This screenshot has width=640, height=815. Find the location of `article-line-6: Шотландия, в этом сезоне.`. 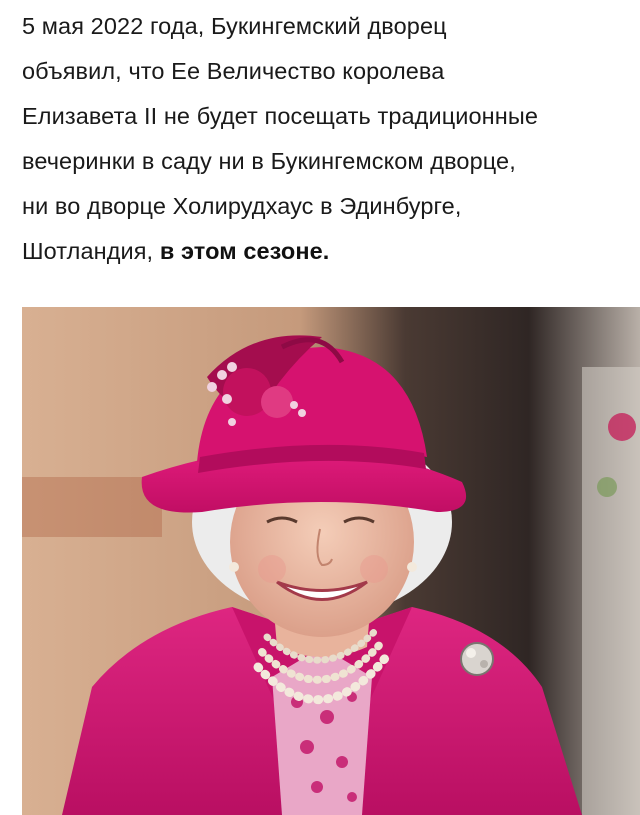

article-line-6: Шотландия, в этом сезоне. is located at coordinates (331, 251).